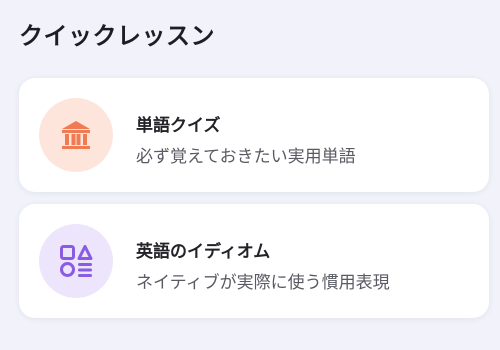 Image resolution: width=500 pixels, height=350 pixels. Describe the element at coordinates (246, 157) in the screenshot. I see `card-subtitle: 必ず覚えておきたい実用単語` at that location.